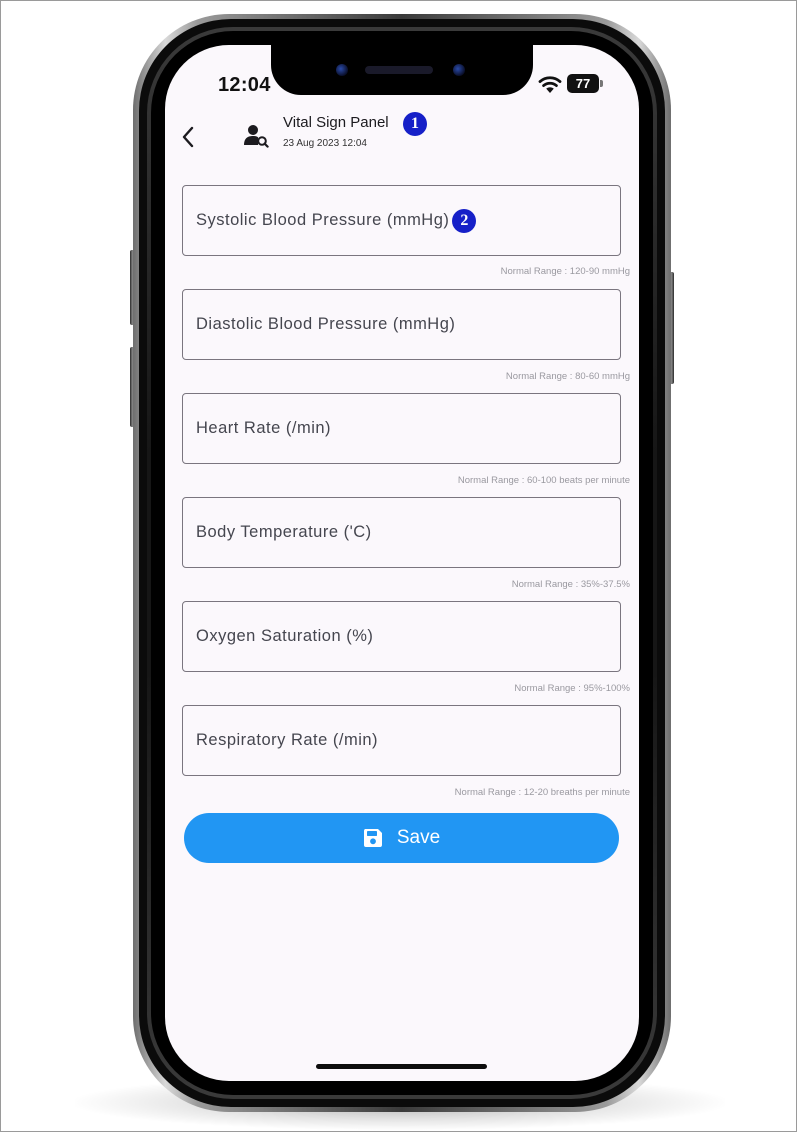  What do you see at coordinates (326, 324) in the screenshot?
I see `diastolic-label: Diastolic Blood Pressure (mmHg)` at bounding box center [326, 324].